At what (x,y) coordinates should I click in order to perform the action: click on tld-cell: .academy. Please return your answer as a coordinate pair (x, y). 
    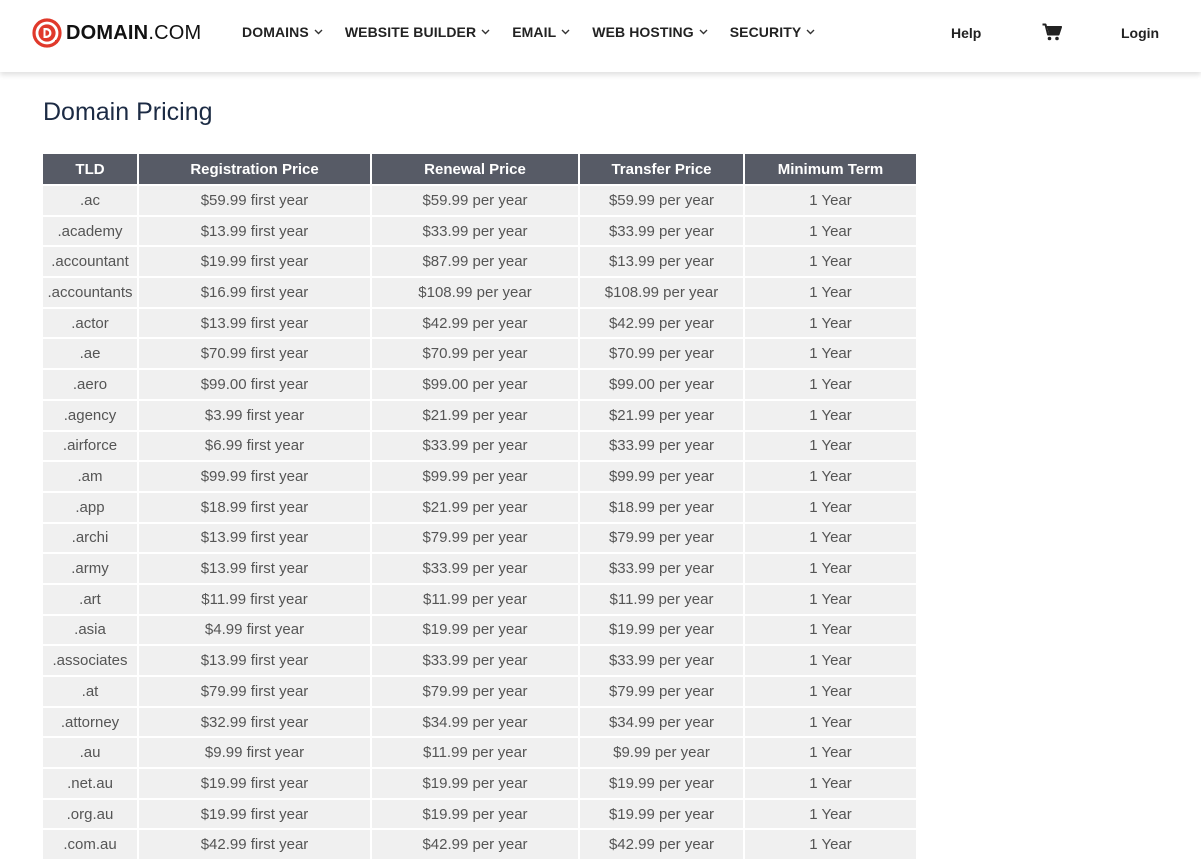
    Looking at the image, I should click on (91, 231).